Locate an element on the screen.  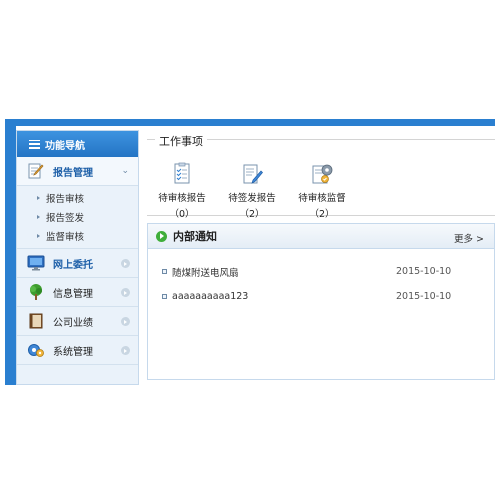
sidebar-item-system-management: 系统管理 is located at coordinates (77, 350).